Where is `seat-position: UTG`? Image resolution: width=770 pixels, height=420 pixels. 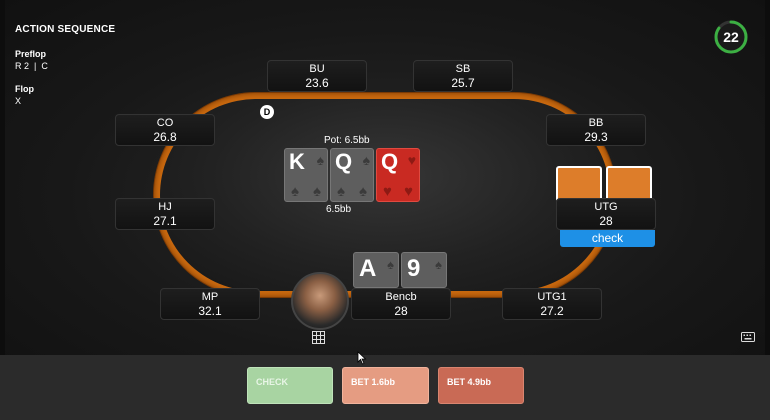
seat-position: UTG is located at coordinates (606, 207).